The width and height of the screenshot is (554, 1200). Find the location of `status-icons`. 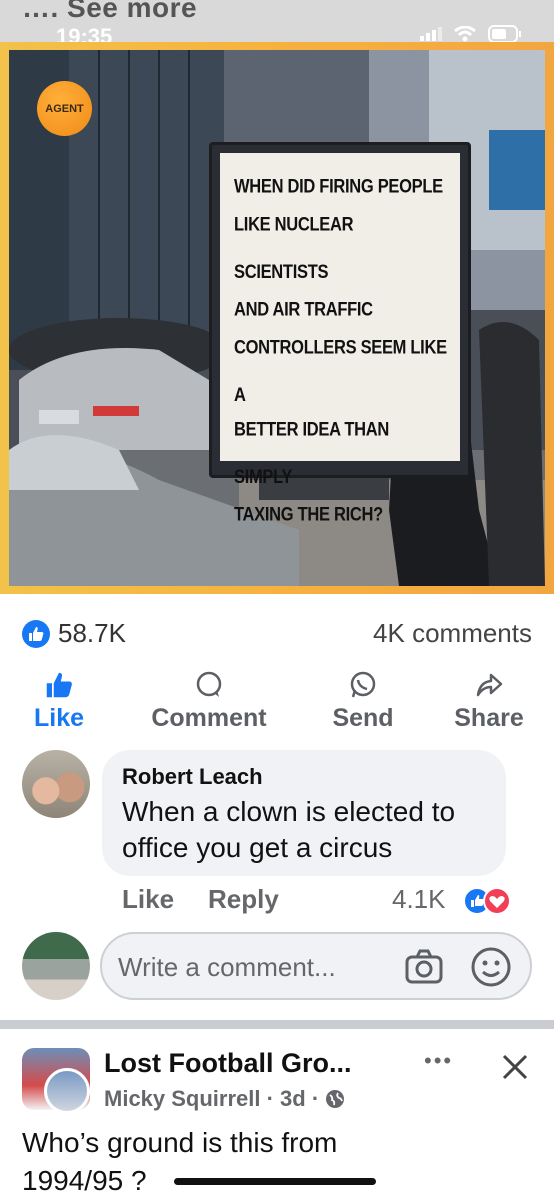

status-icons is located at coordinates (471, 34).